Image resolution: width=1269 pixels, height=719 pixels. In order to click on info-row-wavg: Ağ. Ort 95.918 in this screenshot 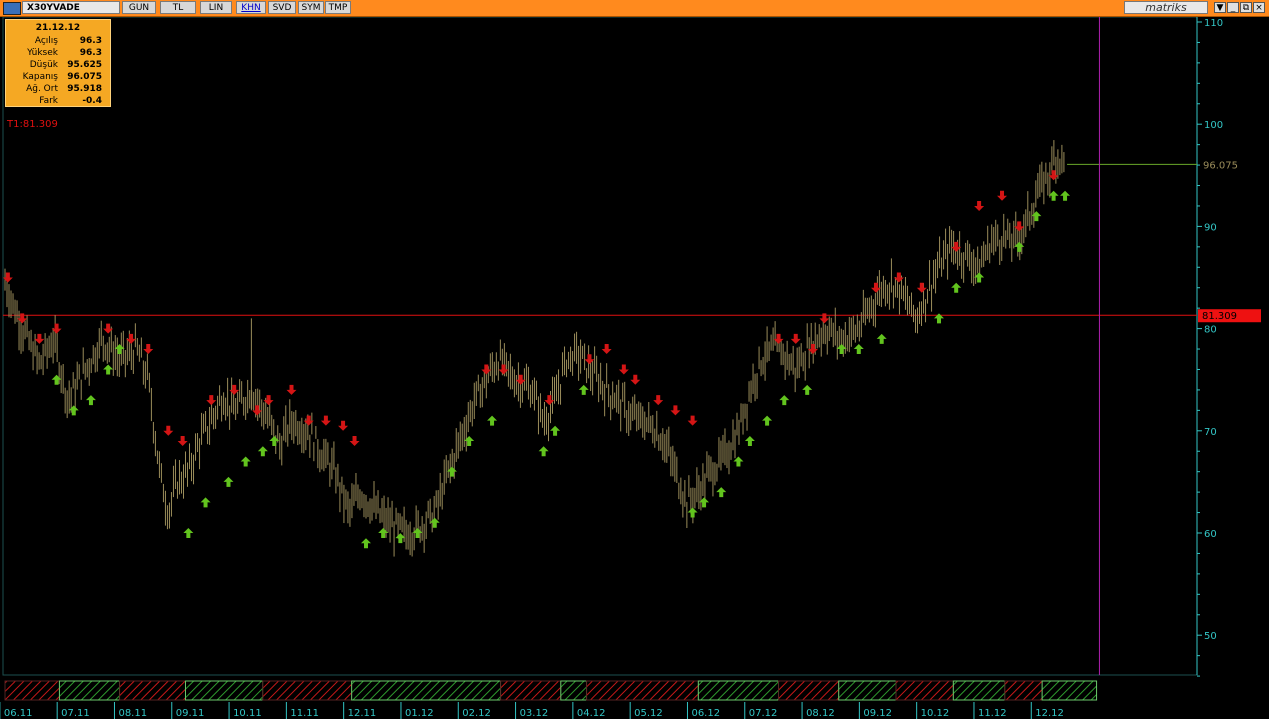, I will do `click(58, 89)`.